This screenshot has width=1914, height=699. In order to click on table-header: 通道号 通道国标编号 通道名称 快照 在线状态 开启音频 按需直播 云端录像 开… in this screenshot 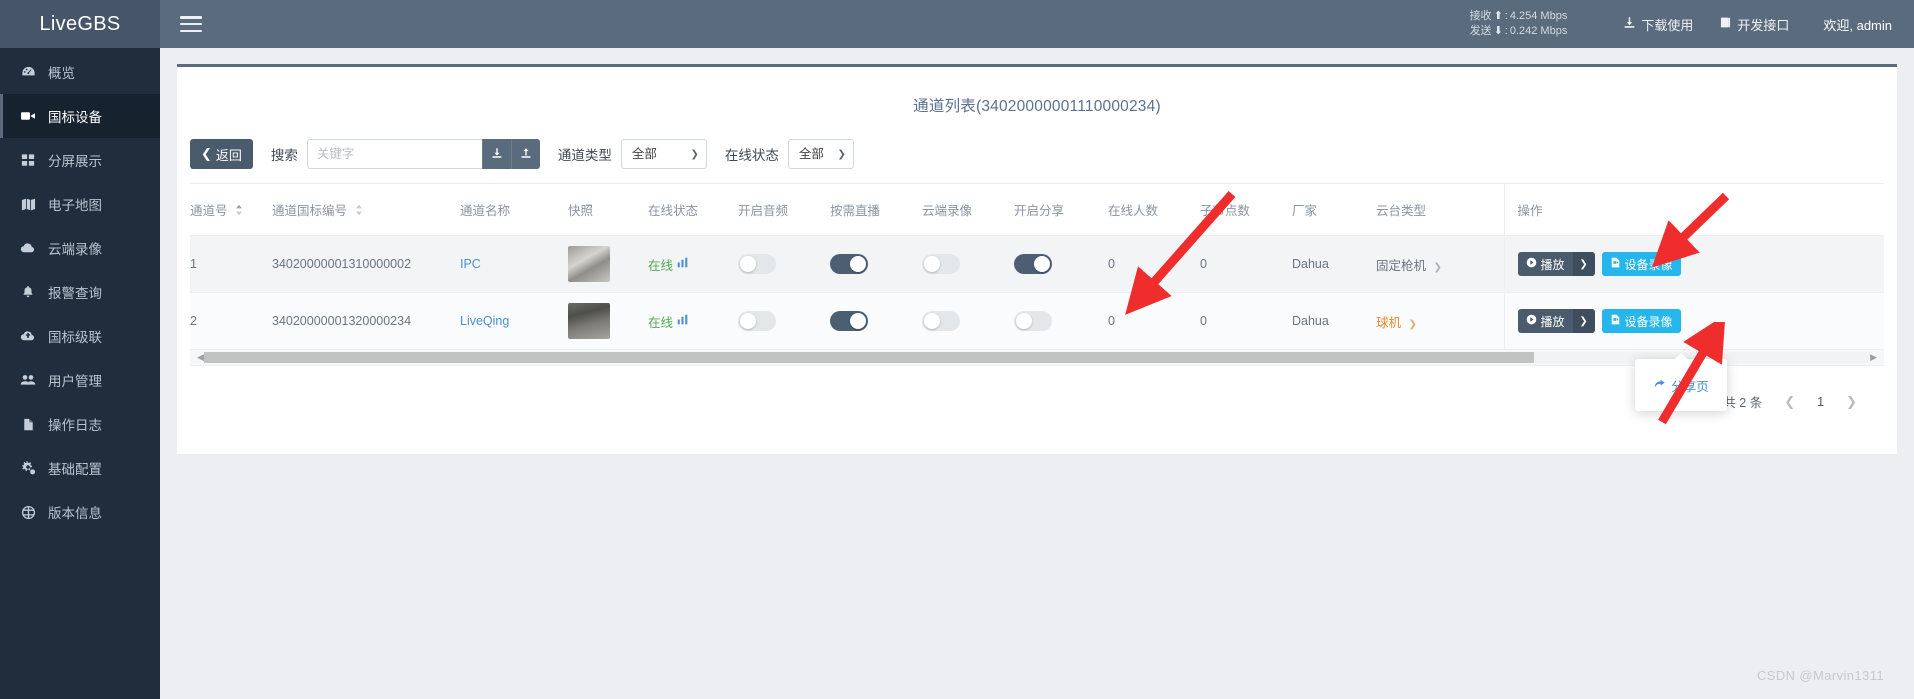, I will do `click(1037, 210)`.